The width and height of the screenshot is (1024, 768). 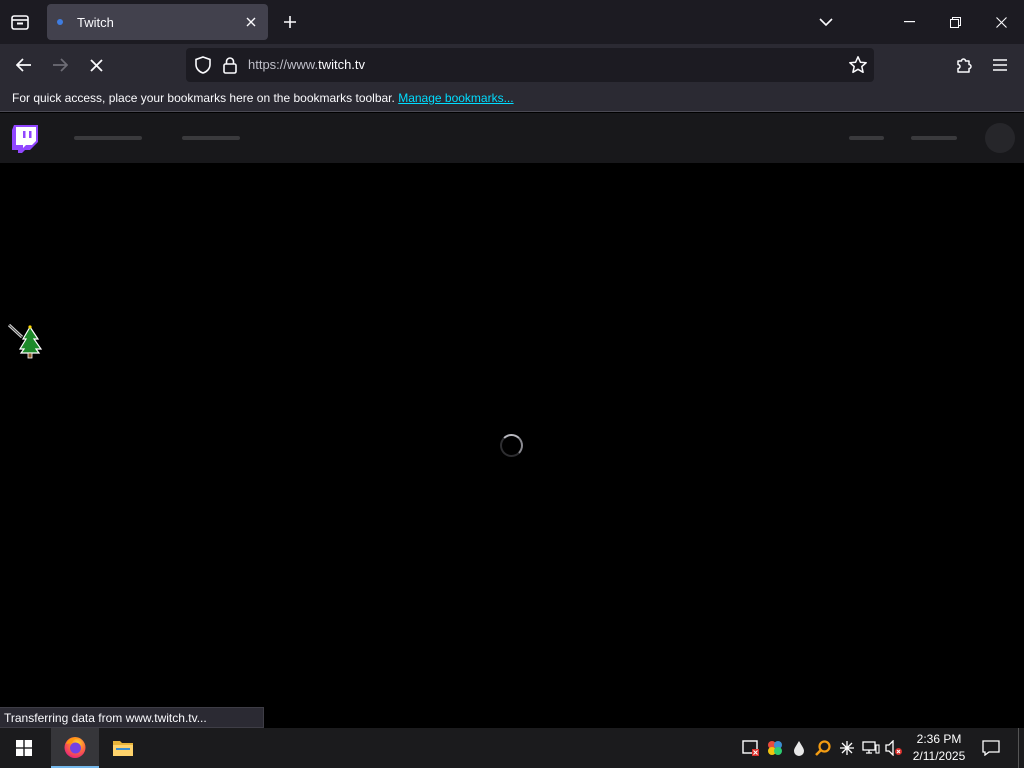 I want to click on firefox-view-icon, so click(x=20, y=22).